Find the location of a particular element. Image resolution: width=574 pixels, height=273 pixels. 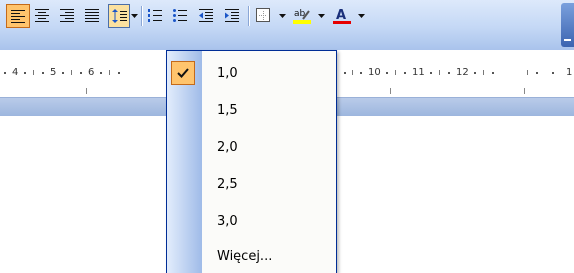

line-spacing-button is located at coordinates (119, 16).